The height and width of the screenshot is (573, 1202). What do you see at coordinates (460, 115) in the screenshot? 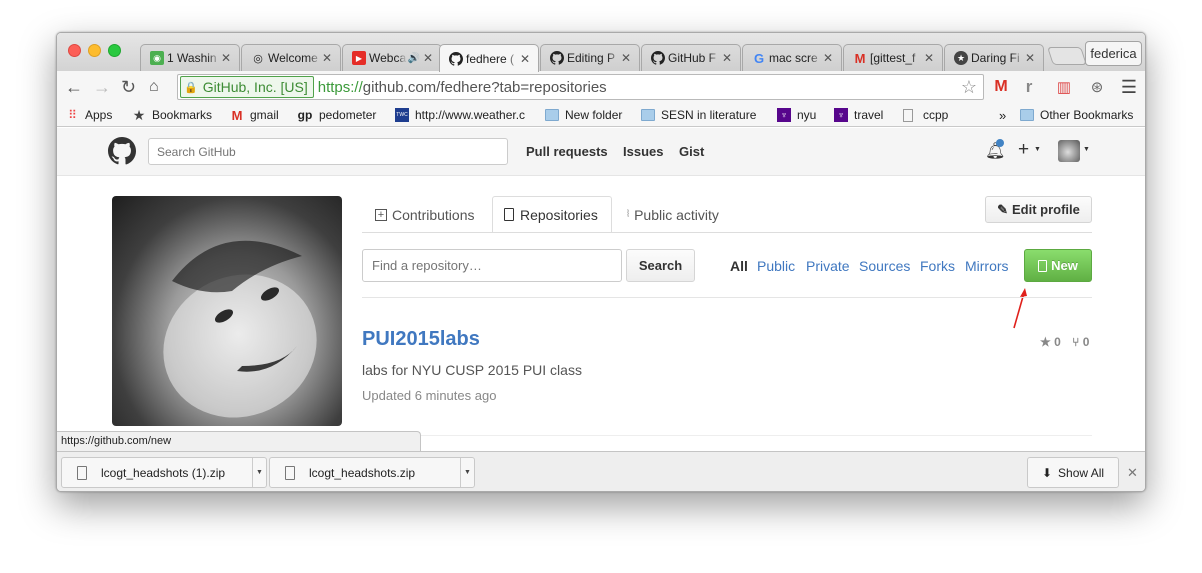
I see `bookmark-weather: TWC http://www.weather.c` at bounding box center [460, 115].